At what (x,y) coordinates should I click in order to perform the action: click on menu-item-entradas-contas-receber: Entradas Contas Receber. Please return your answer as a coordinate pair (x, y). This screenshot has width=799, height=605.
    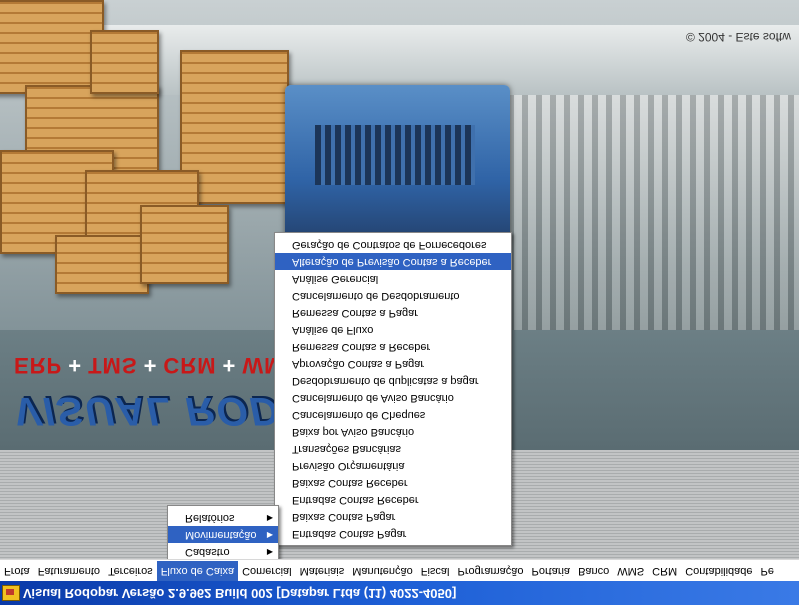
    Looking at the image, I should click on (393, 499).